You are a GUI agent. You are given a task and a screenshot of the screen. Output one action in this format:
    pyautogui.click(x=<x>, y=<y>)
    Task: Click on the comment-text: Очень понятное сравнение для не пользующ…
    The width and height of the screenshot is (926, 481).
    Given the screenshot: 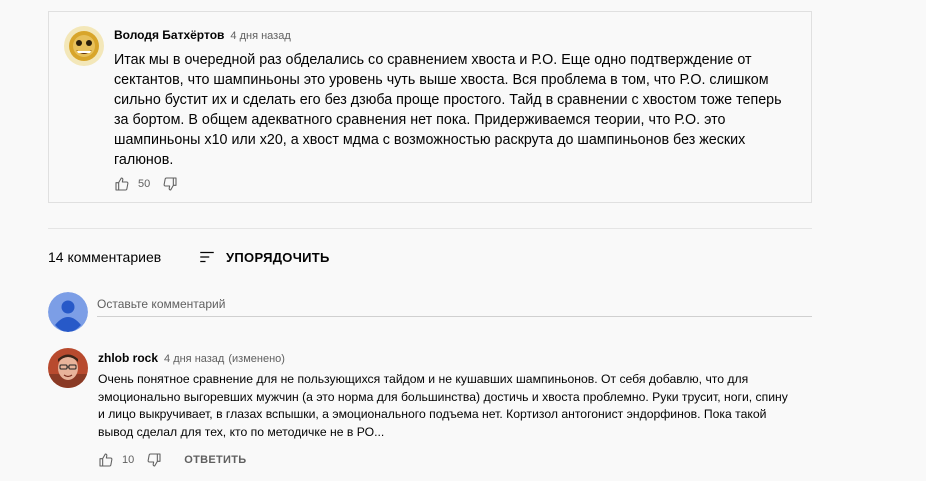 What is the action you would take?
    pyautogui.click(x=443, y=405)
    